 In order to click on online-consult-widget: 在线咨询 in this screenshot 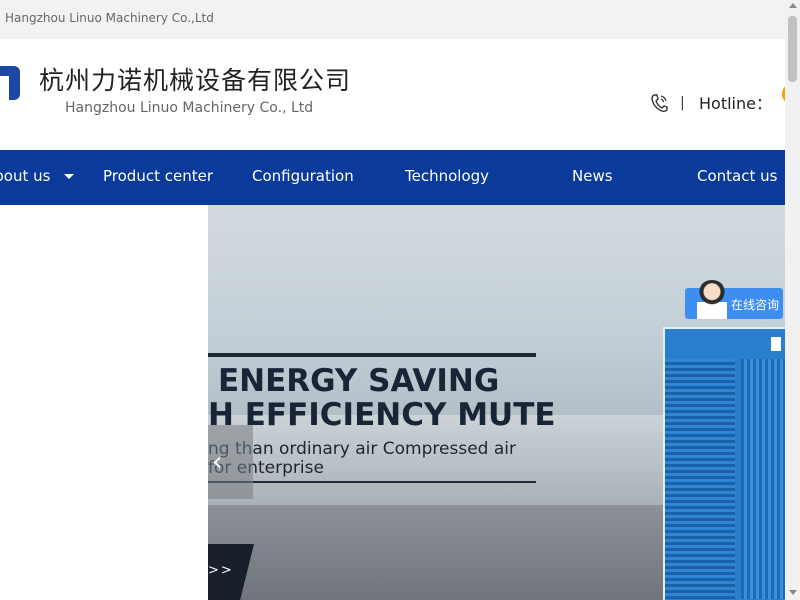, I will do `click(734, 299)`.